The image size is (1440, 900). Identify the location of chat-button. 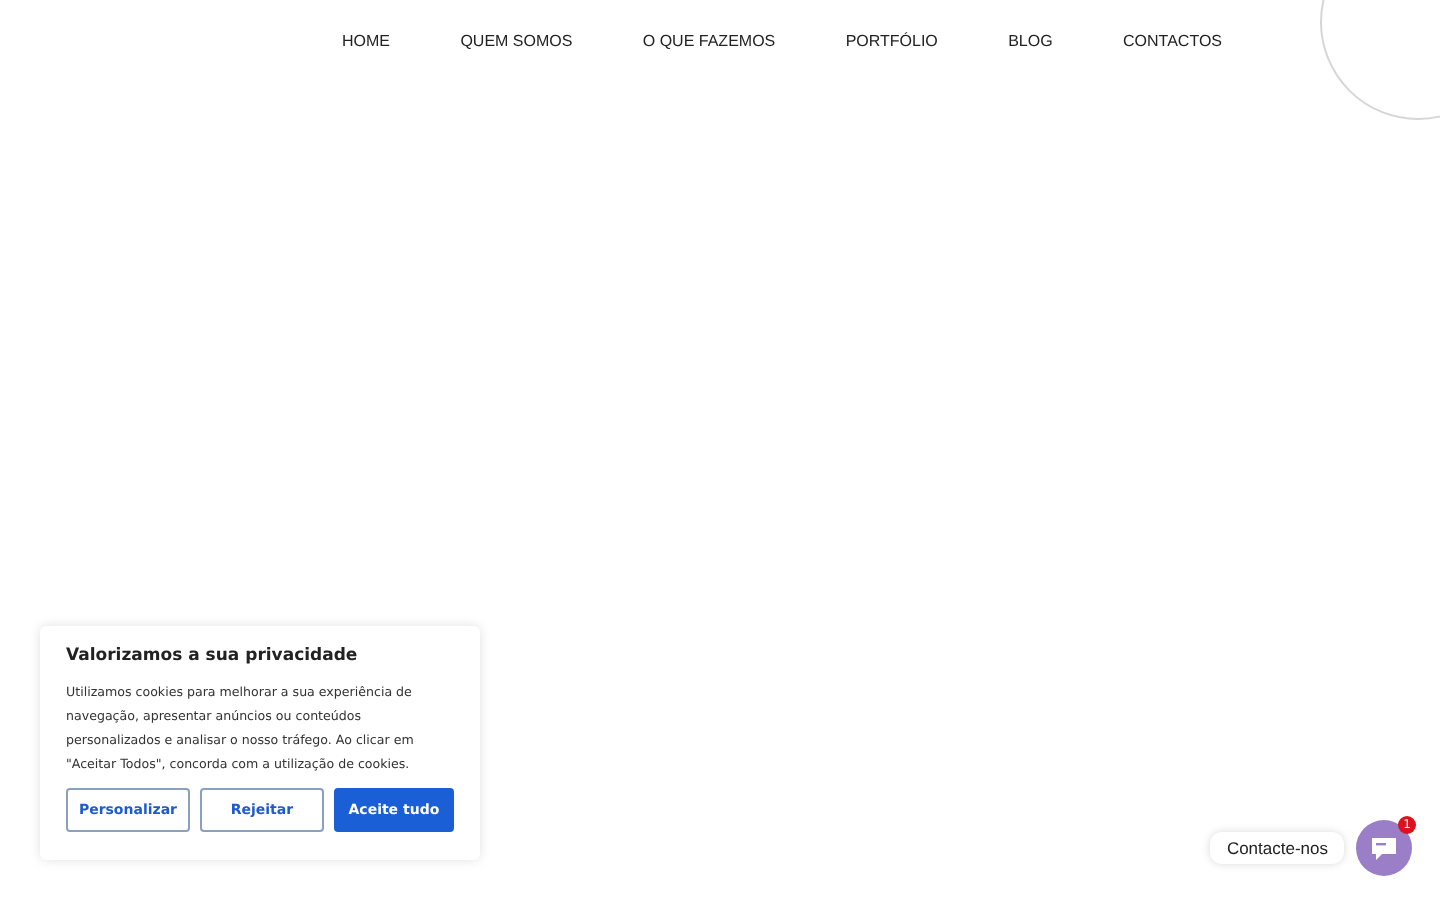
(1384, 848).